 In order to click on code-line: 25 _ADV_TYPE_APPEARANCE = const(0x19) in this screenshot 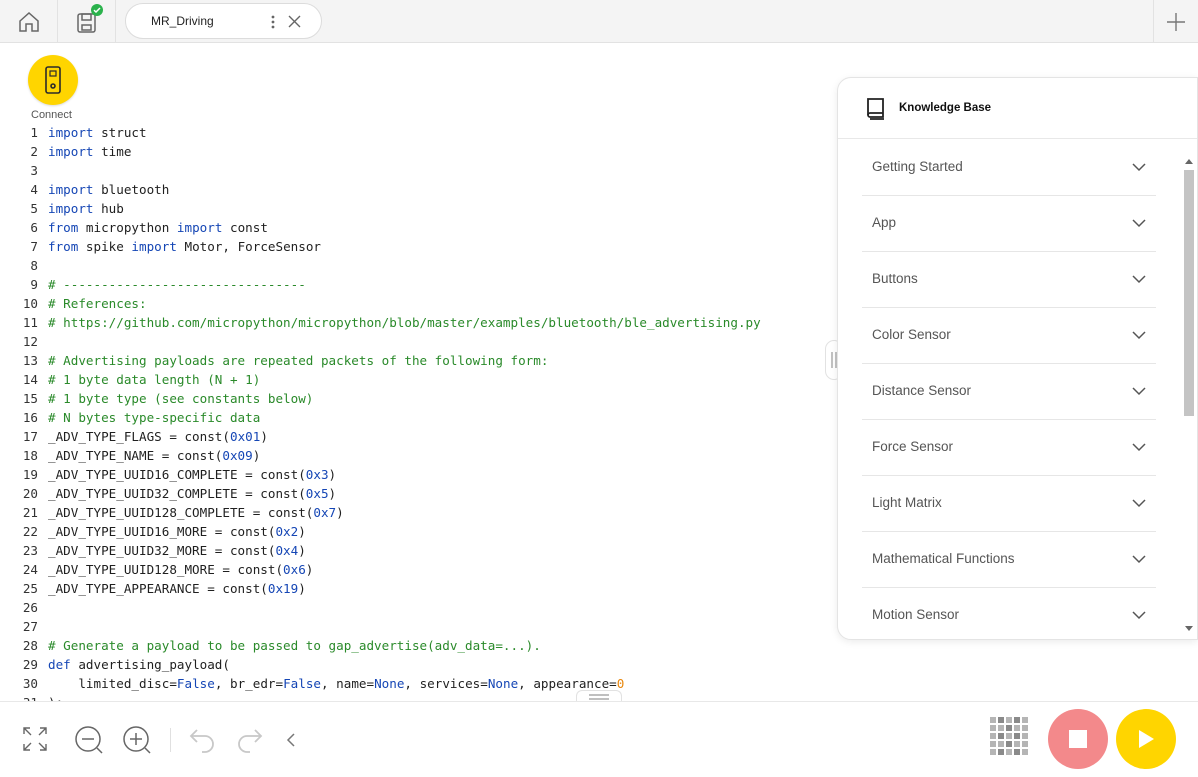, I will do `click(415, 588)`.